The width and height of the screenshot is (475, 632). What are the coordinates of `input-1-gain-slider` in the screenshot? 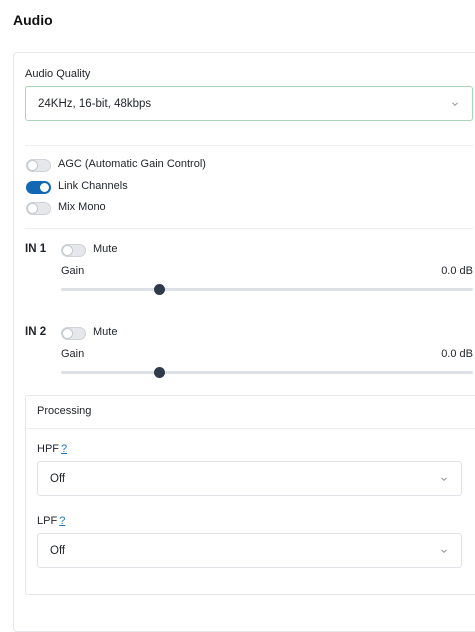 It's located at (267, 289).